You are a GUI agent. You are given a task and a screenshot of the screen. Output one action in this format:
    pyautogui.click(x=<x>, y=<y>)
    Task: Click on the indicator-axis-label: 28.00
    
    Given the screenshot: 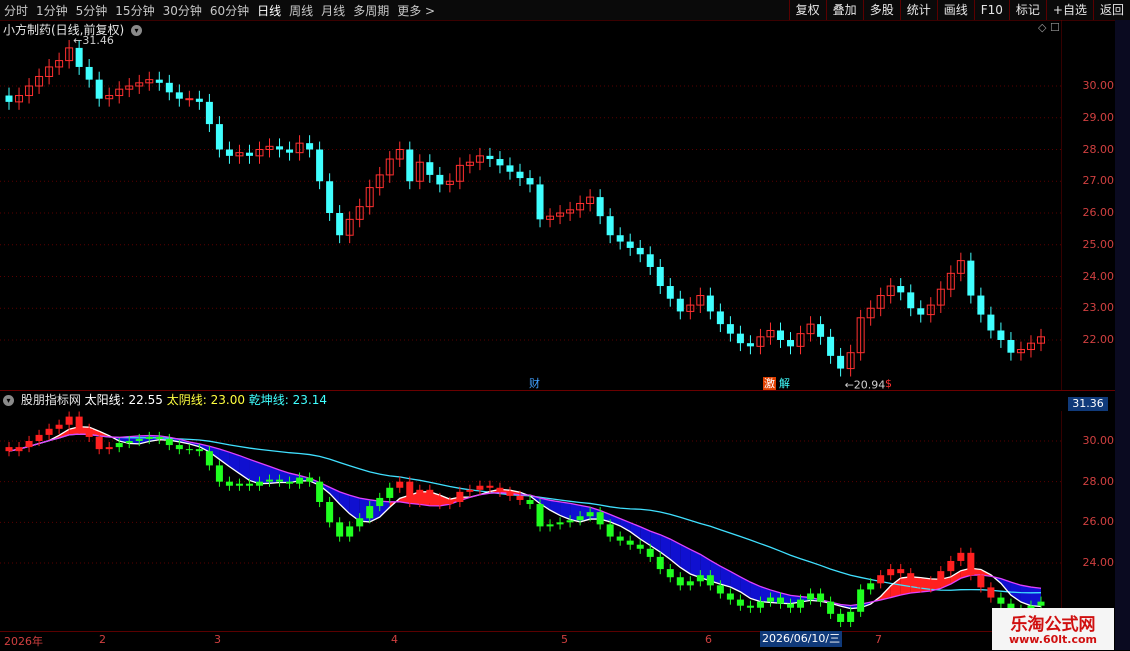 What is the action you would take?
    pyautogui.click(x=1098, y=481)
    